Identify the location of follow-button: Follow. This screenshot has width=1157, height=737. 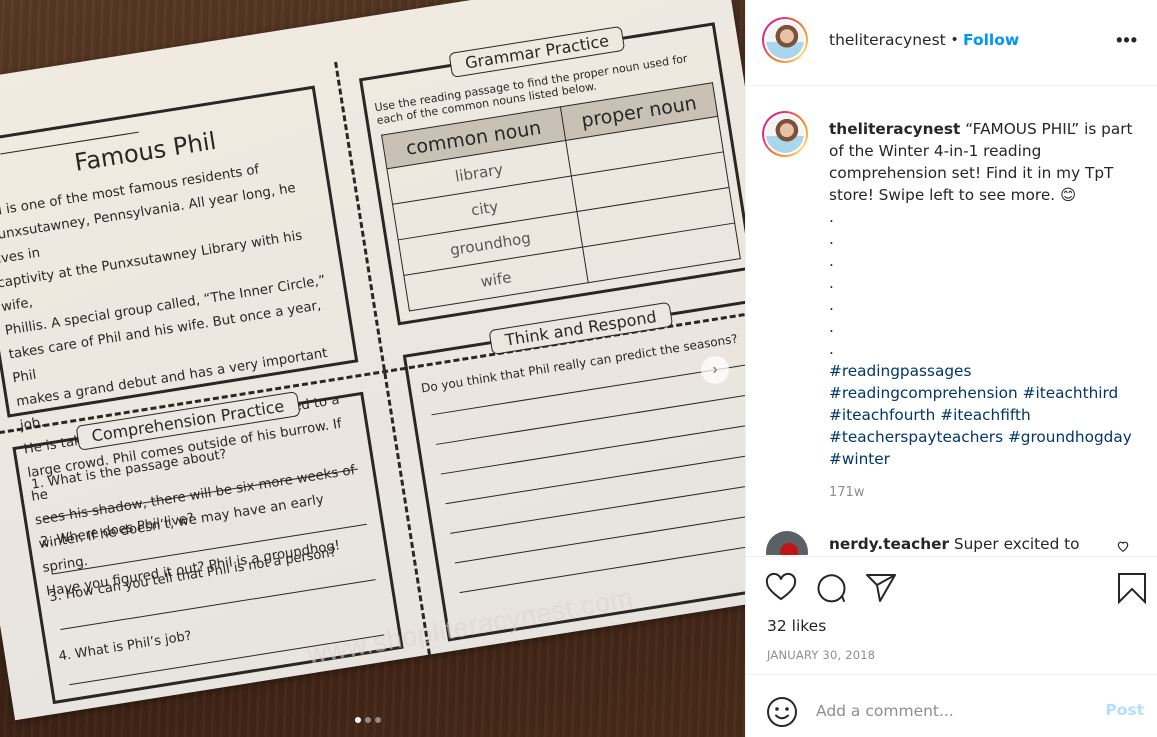
(991, 40).